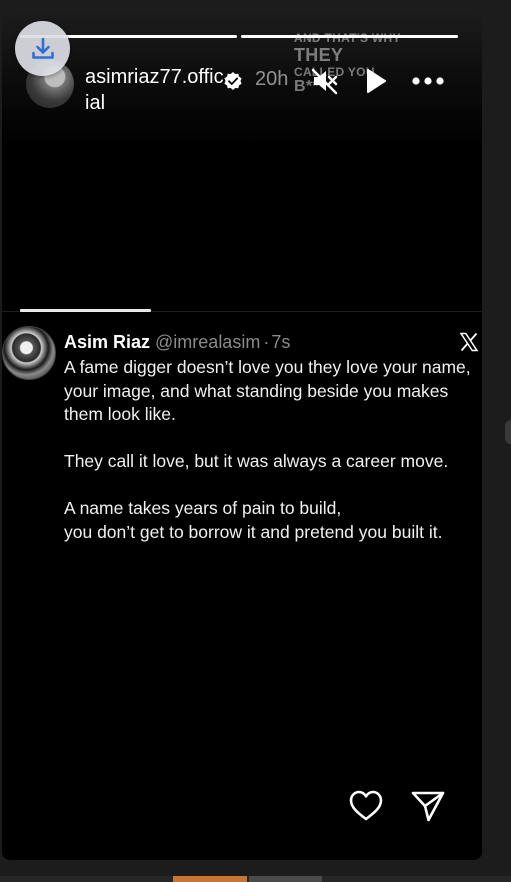  I want to click on story-timestamp: 20h, so click(272, 79).